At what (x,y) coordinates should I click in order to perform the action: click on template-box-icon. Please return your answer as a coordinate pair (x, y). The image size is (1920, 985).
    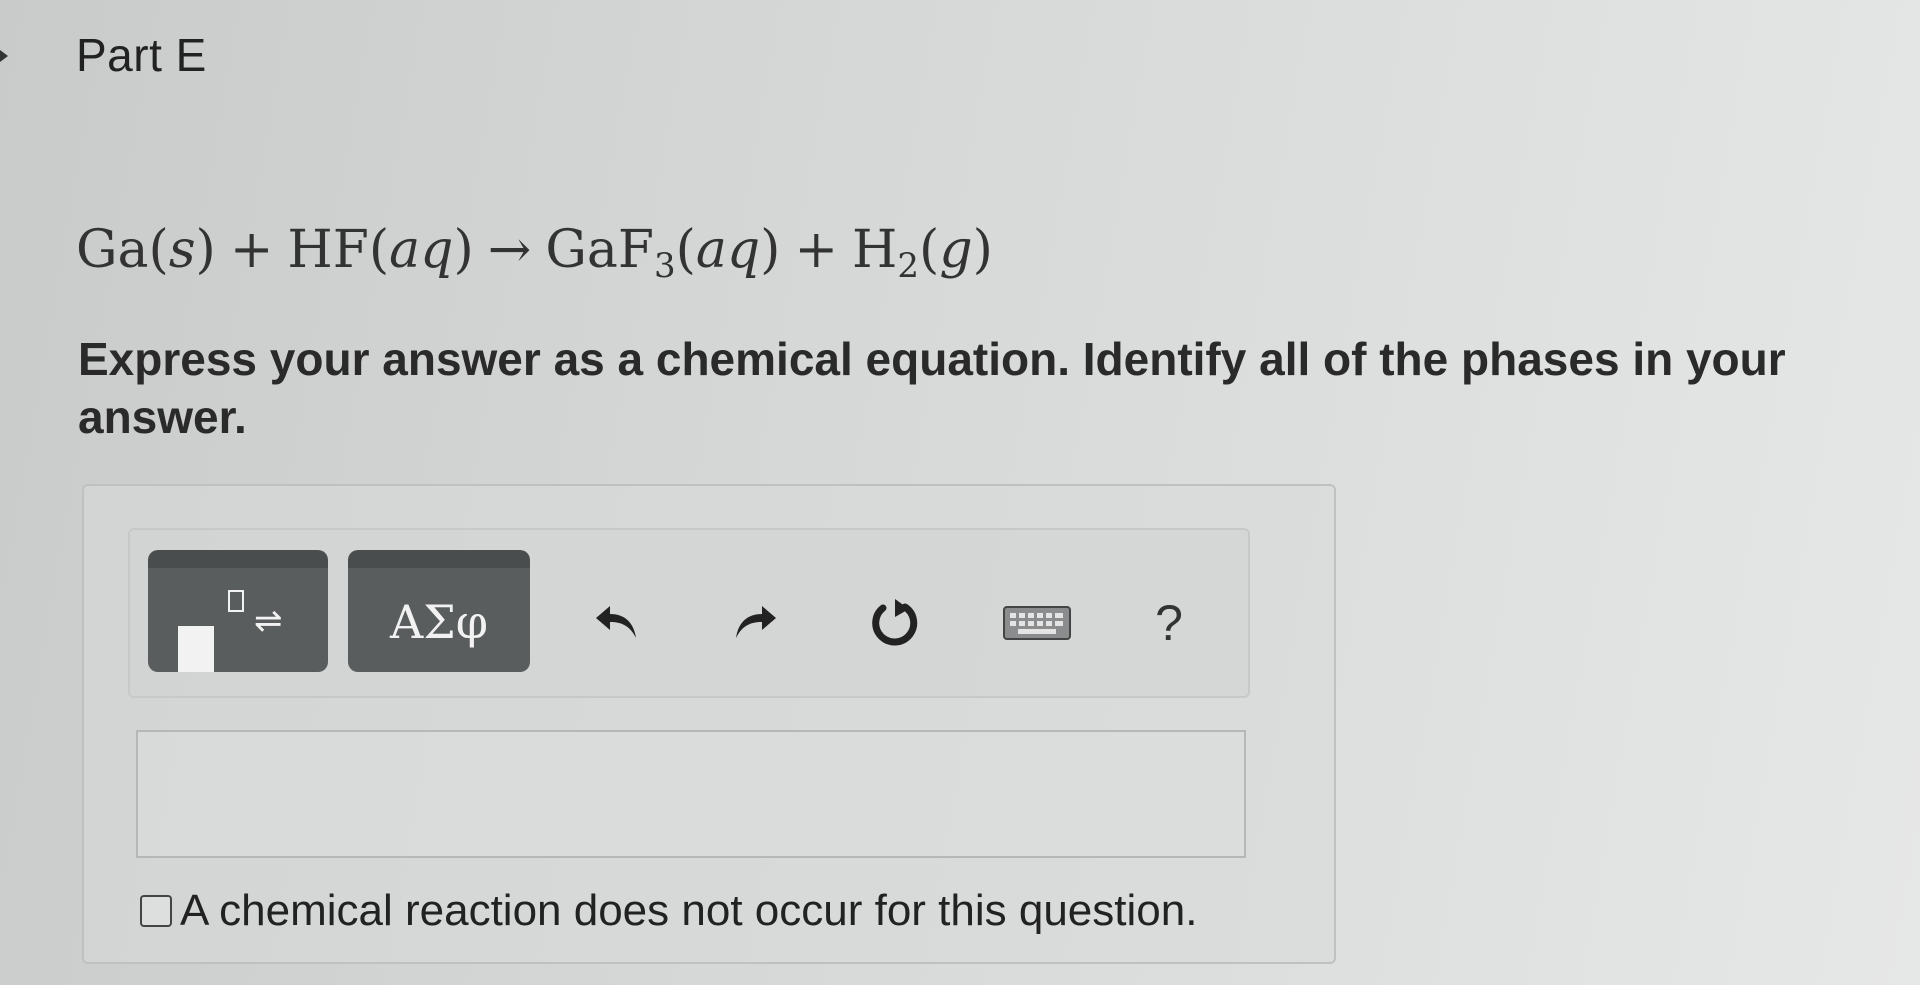
    Looking at the image, I should click on (196, 649).